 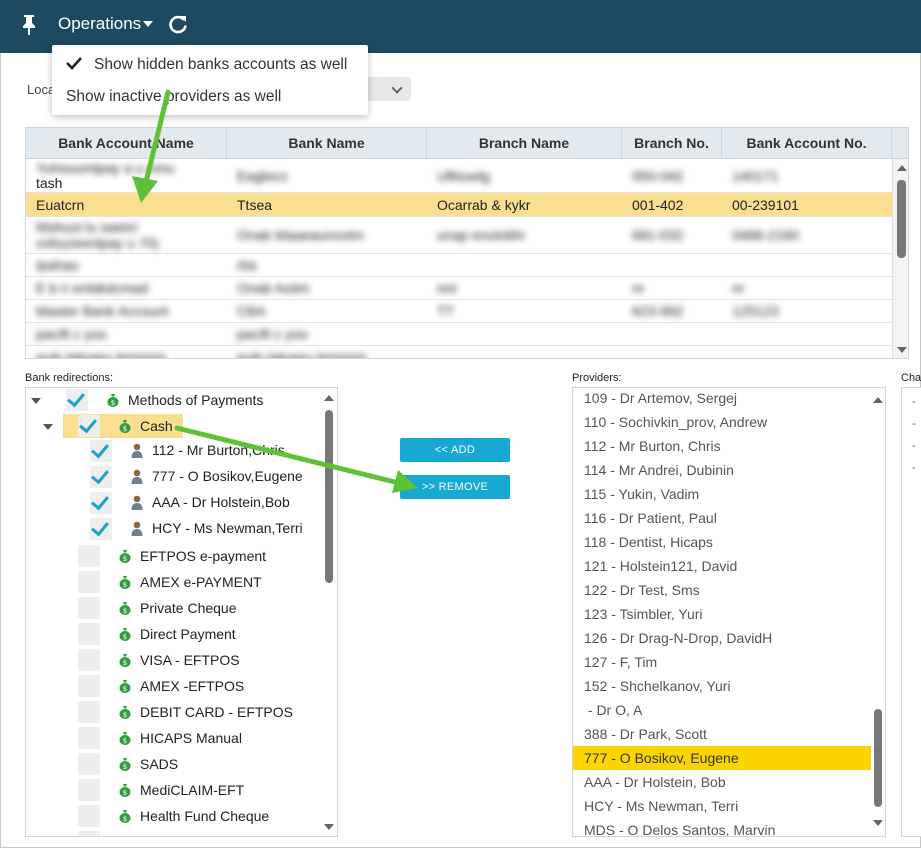 I want to click on tree-node-payment-method: $ VISA - EFTPOS, so click(x=173, y=661).